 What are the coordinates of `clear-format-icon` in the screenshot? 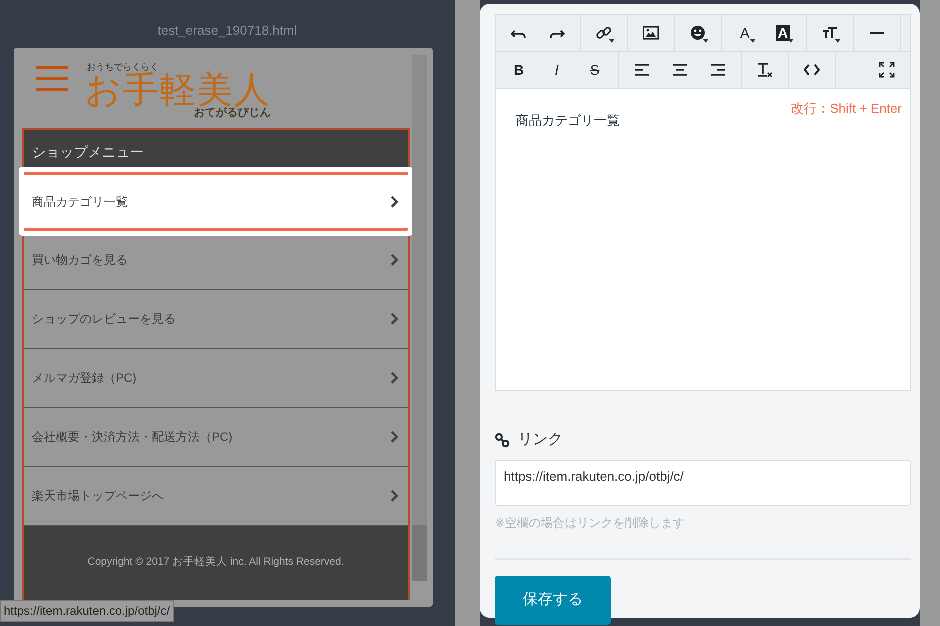 It's located at (765, 70).